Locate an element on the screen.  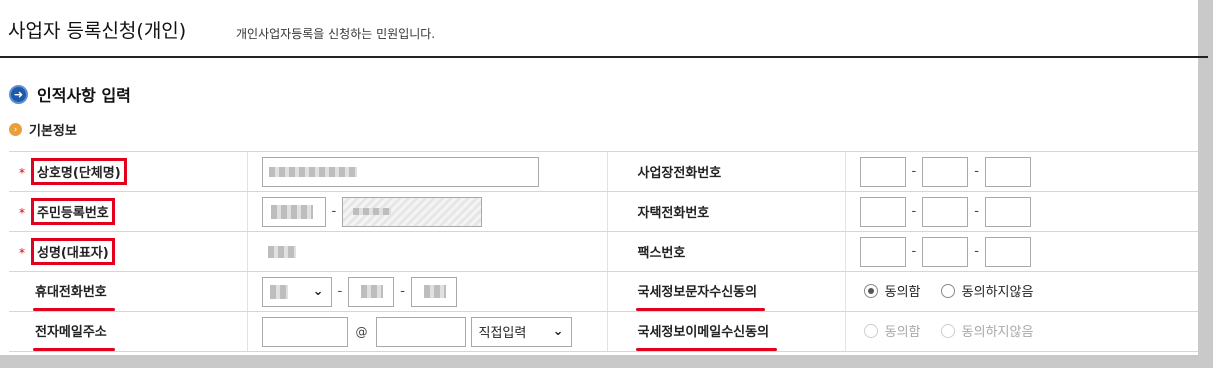
sms-consent-disagree-radio: 동의하지않음 is located at coordinates (987, 291).